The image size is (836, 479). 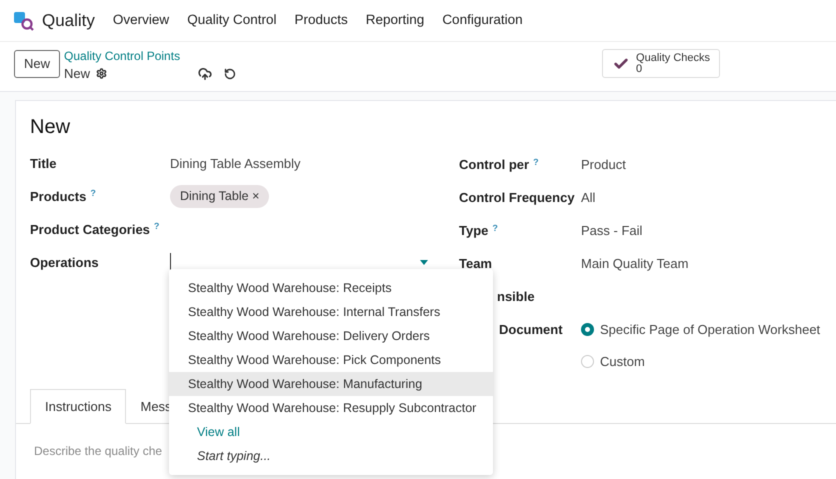 What do you see at coordinates (63, 196) in the screenshot?
I see `field-label: Products $^{?}$` at bounding box center [63, 196].